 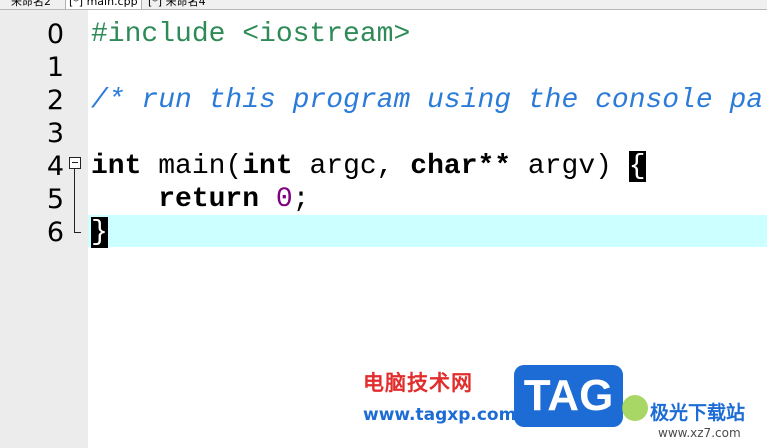 What do you see at coordinates (570, 166) in the screenshot?
I see `code-text: argv)` at bounding box center [570, 166].